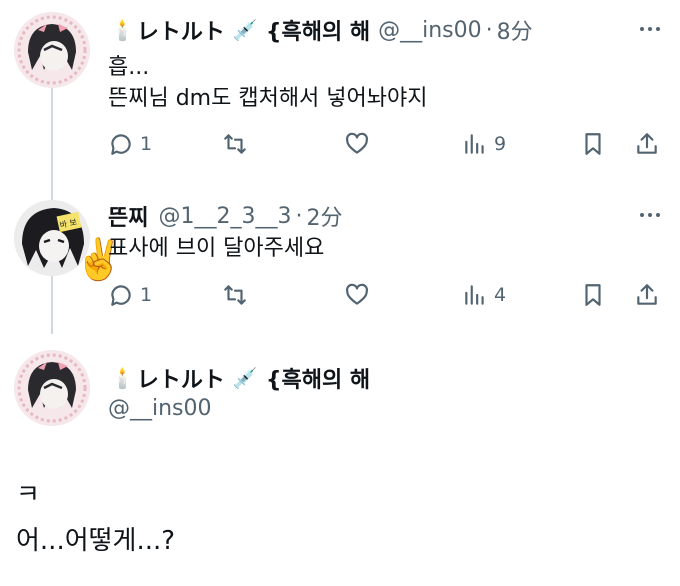 This screenshot has width=680, height=586. I want to click on tweet-text-line: 뜬찌님 dm도 캡처해서 넣어놔야지, so click(268, 98).